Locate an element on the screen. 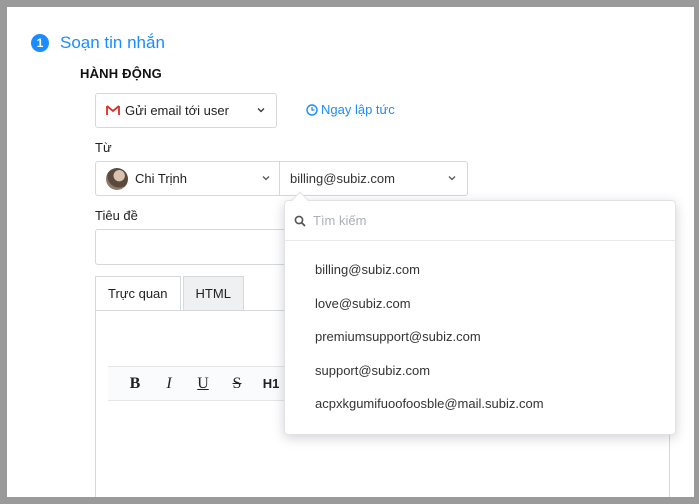 The width and height of the screenshot is (699, 504). clock-icon is located at coordinates (312, 109).